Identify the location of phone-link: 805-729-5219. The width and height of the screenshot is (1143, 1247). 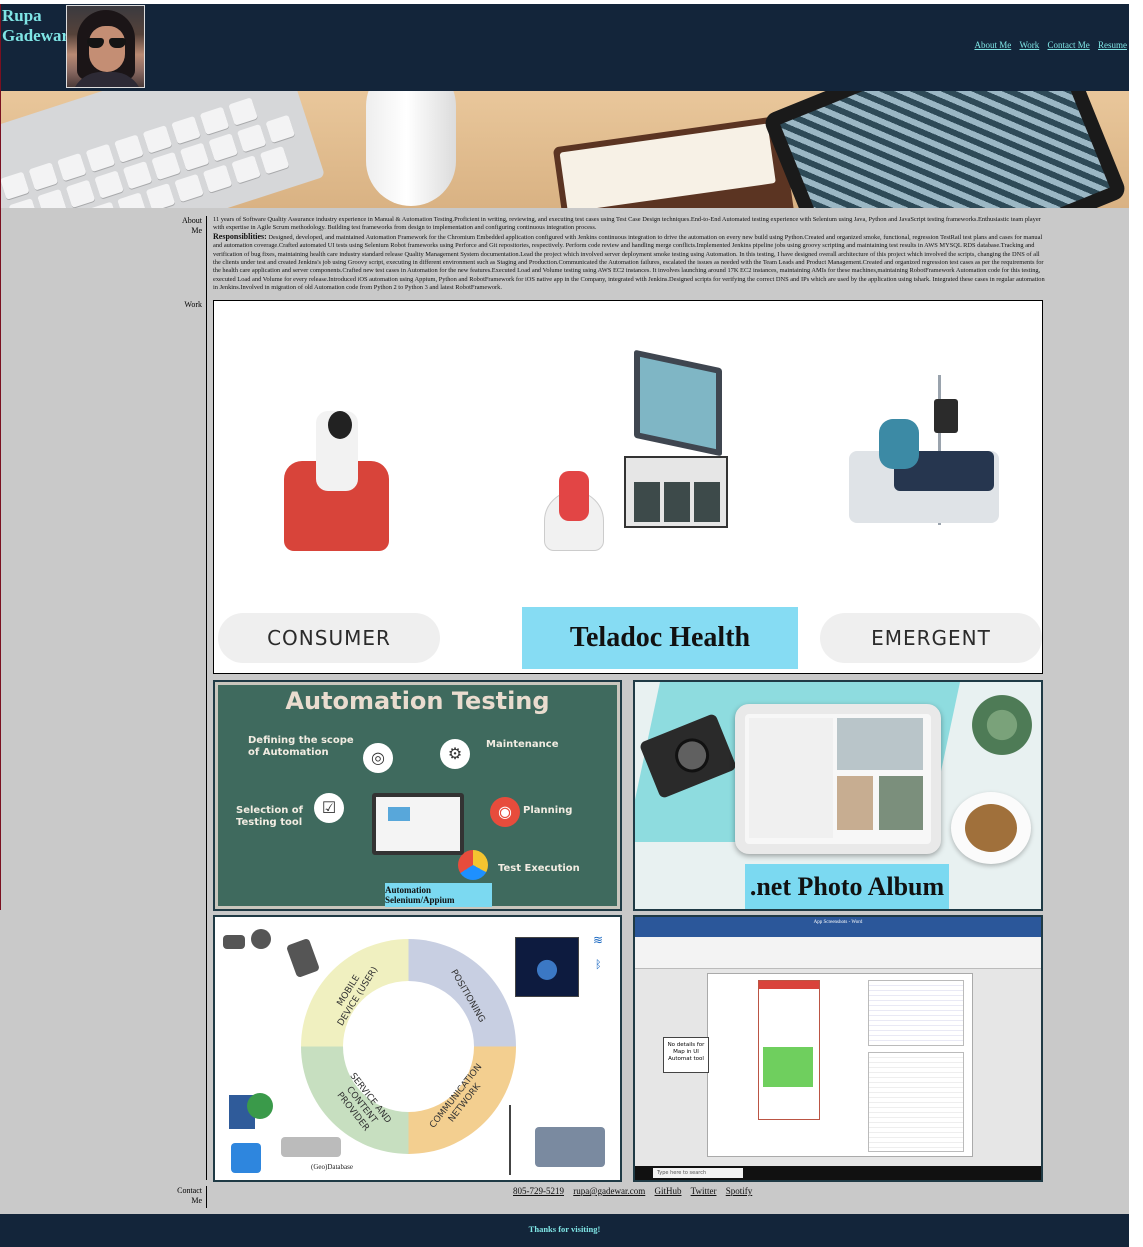
(538, 1191).